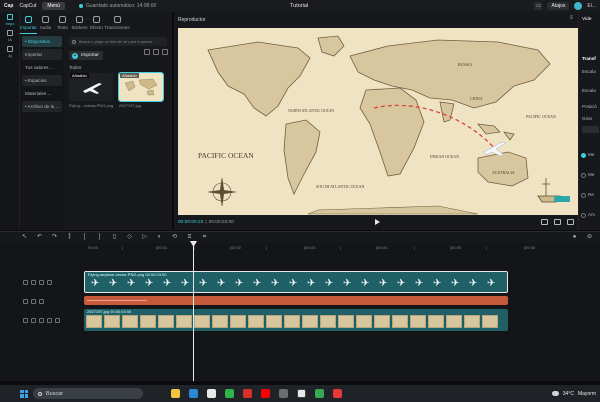 Image resolution: width=600 pixels, height=402 pixels. What do you see at coordinates (42, 41) in the screenshot?
I see `sidebar-item-device: • Dispositivo` at bounding box center [42, 41].